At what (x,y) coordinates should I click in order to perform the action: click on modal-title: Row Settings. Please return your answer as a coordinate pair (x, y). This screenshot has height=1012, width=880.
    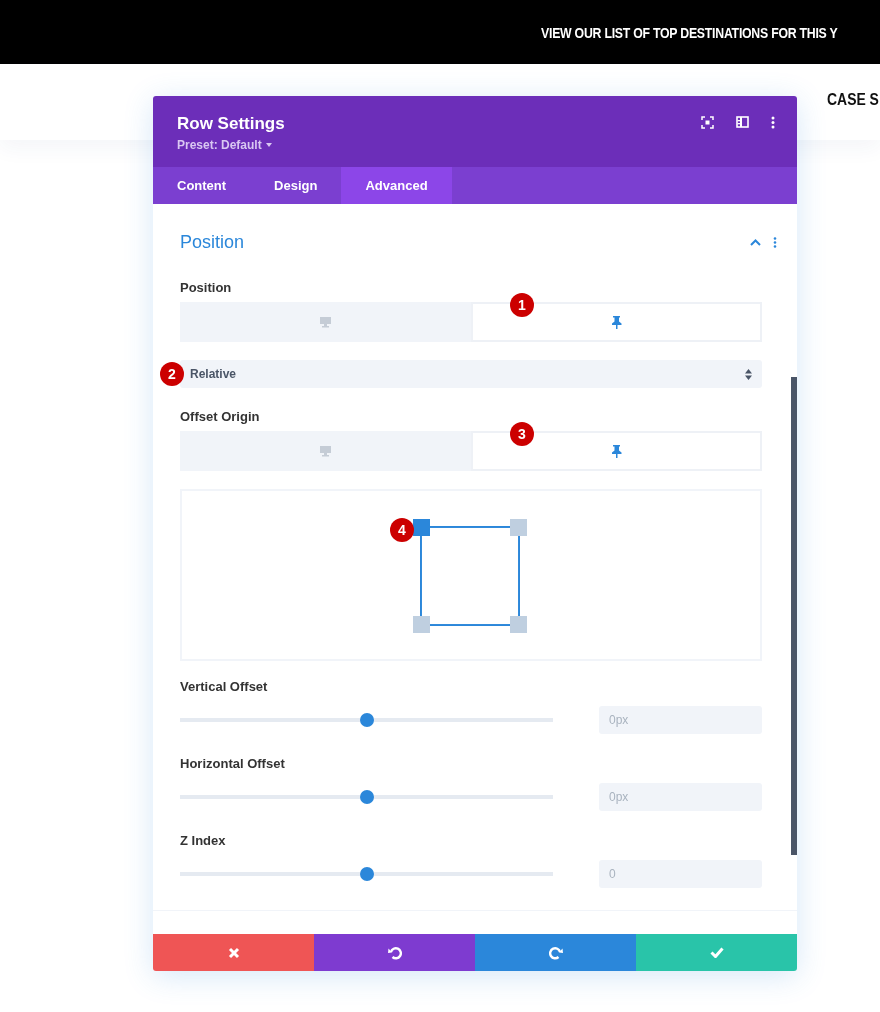
    Looking at the image, I should click on (231, 124).